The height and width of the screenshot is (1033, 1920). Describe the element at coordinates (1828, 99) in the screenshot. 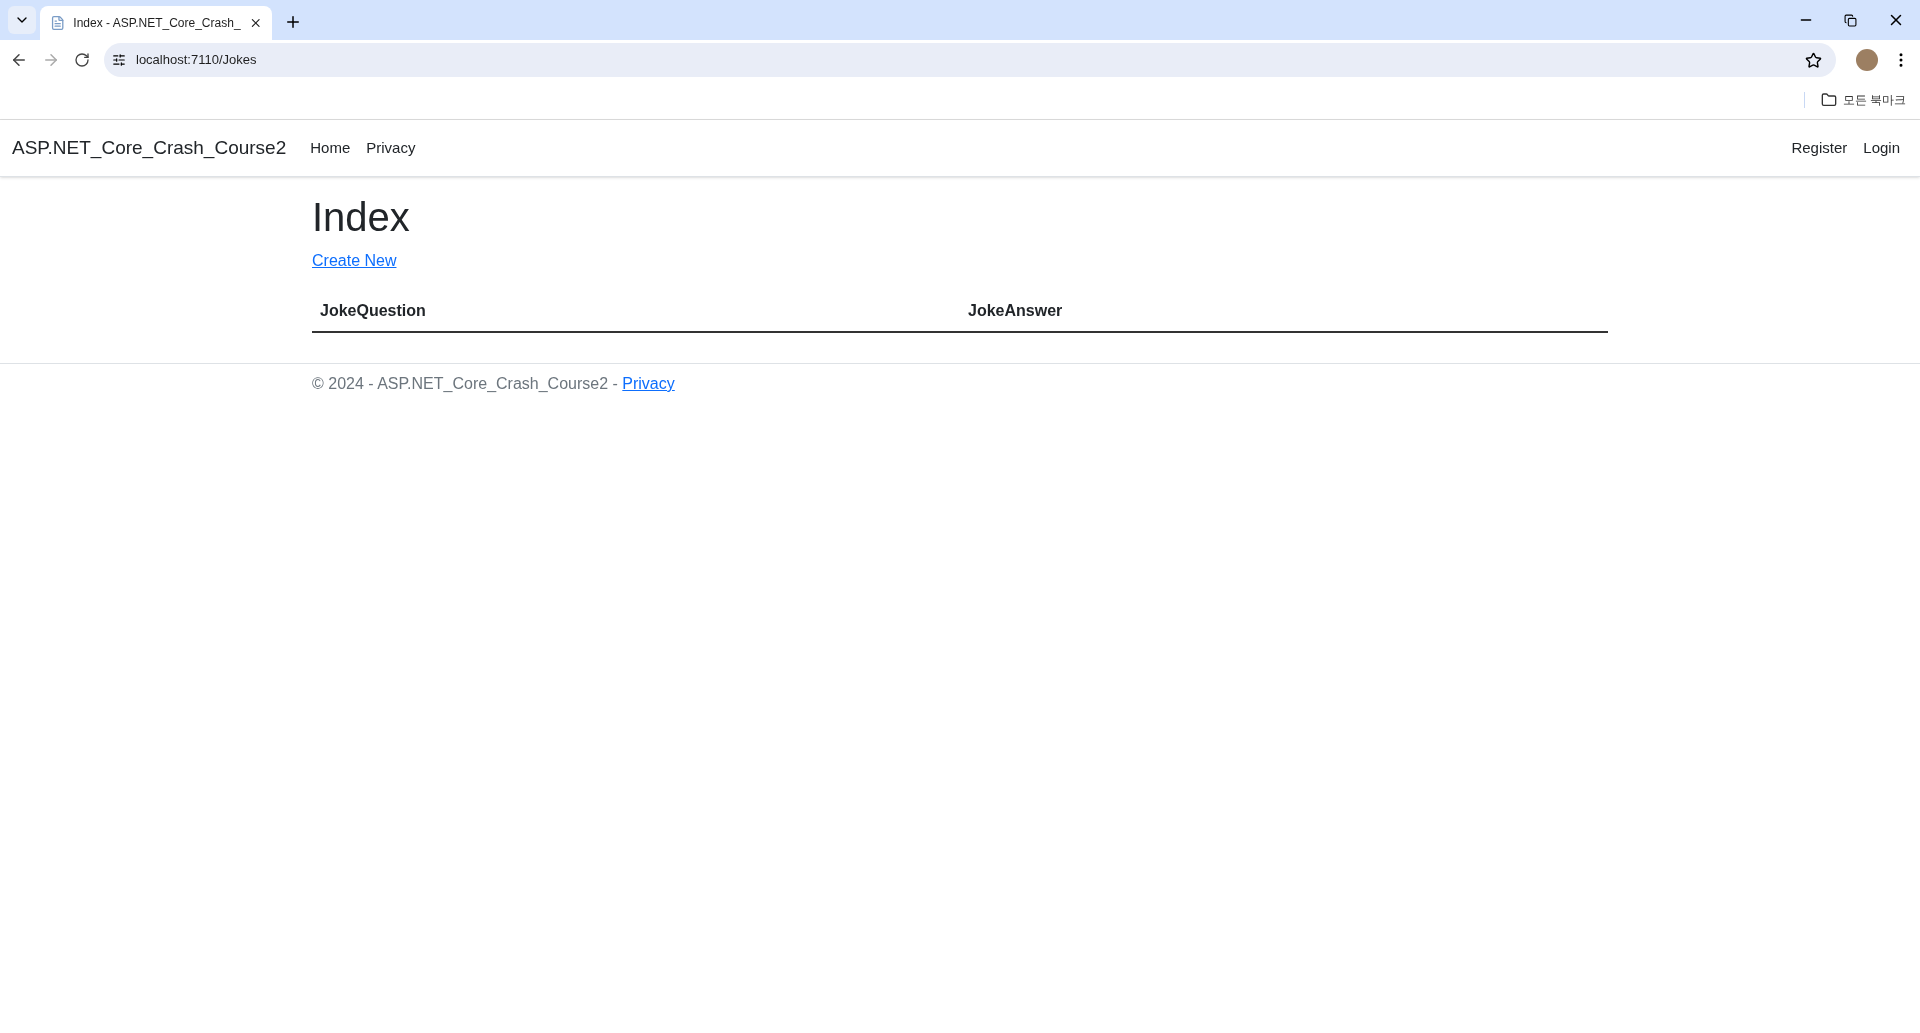

I see `folder-icon` at that location.